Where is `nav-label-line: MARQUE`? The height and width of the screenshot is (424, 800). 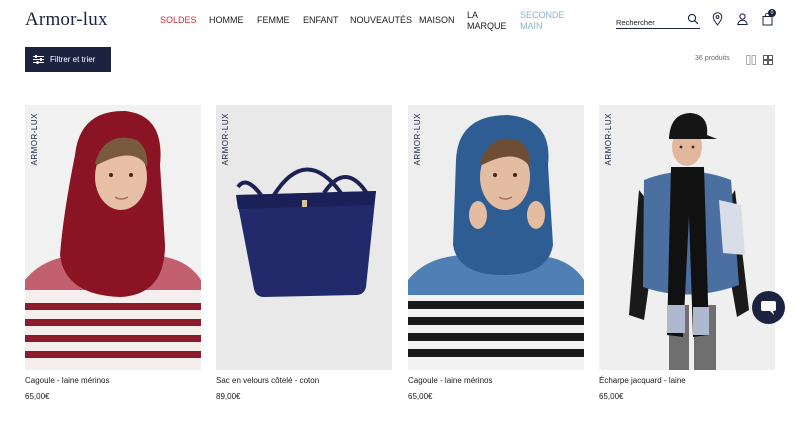 nav-label-line: MARQUE is located at coordinates (487, 26).